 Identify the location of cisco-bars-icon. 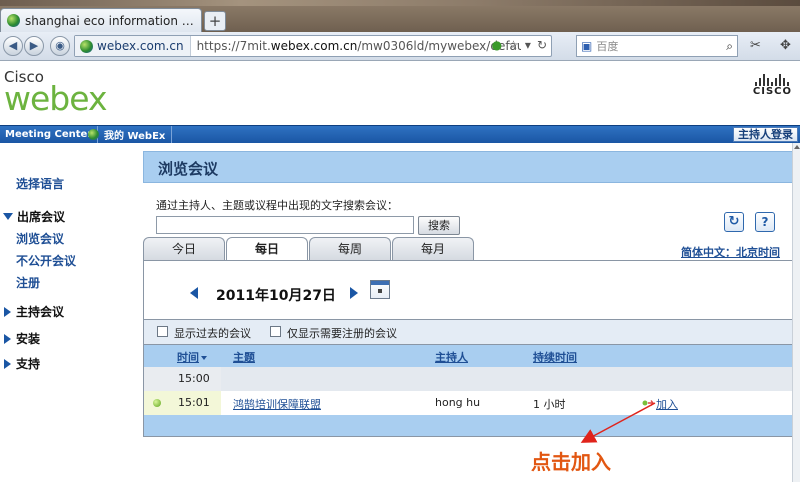
(772, 80).